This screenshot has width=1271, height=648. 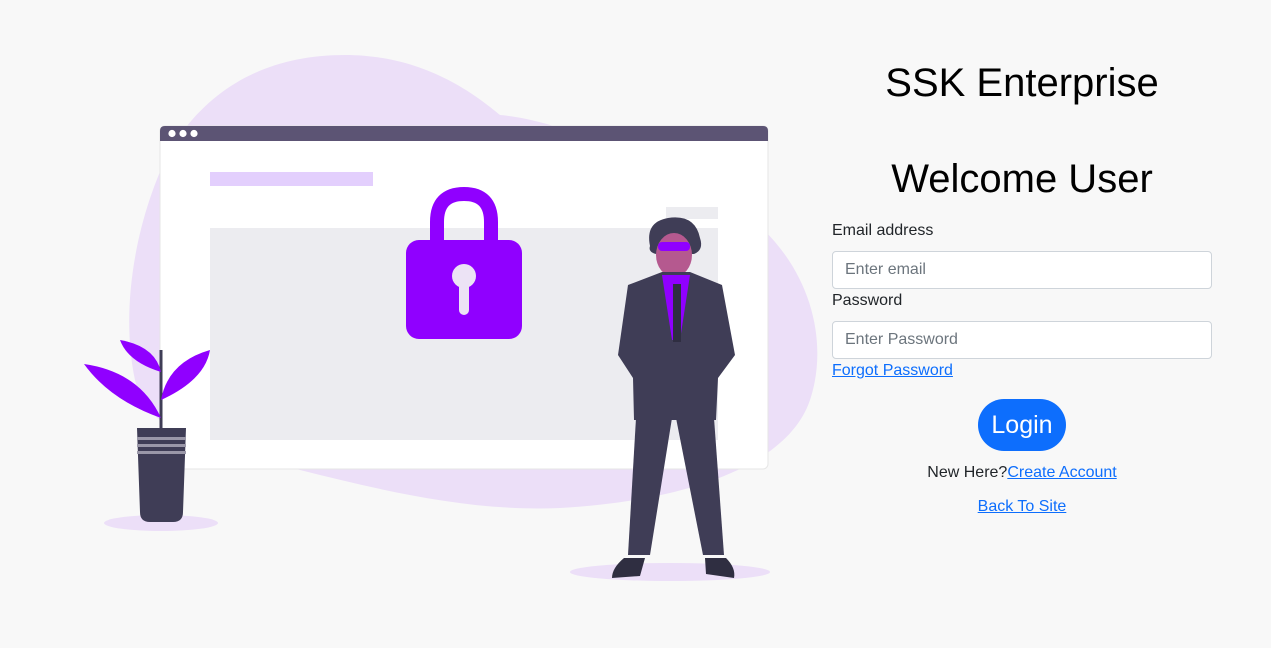 I want to click on create-account-link: Create Account, so click(x=1061, y=472).